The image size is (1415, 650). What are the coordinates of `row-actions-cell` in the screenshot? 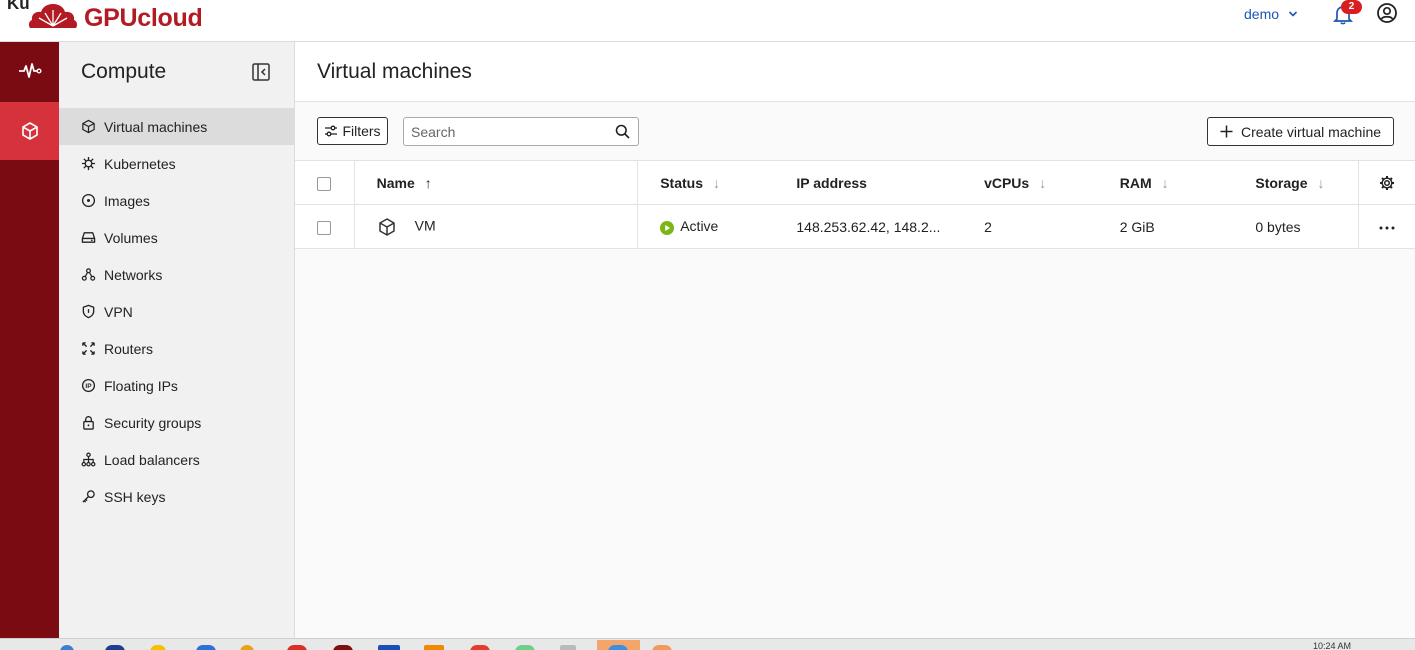 It's located at (1386, 226).